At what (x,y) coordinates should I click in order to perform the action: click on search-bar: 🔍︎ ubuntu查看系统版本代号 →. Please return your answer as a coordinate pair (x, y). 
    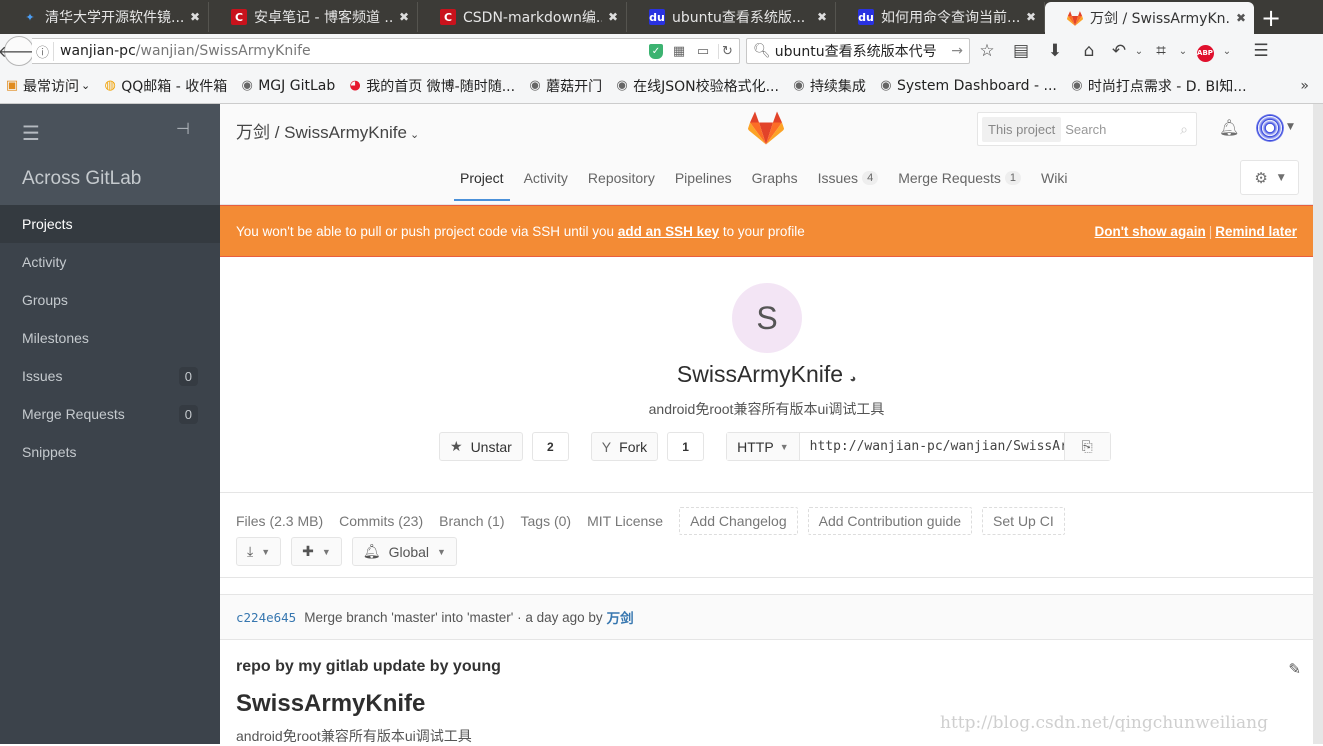
    Looking at the image, I should click on (858, 51).